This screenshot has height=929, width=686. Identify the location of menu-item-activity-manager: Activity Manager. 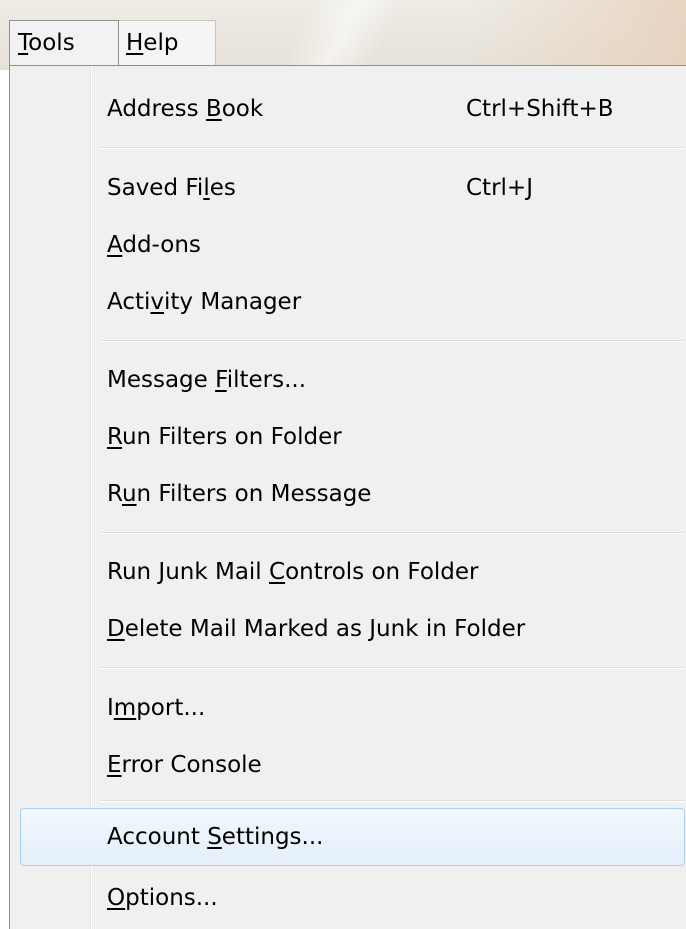
(352, 302).